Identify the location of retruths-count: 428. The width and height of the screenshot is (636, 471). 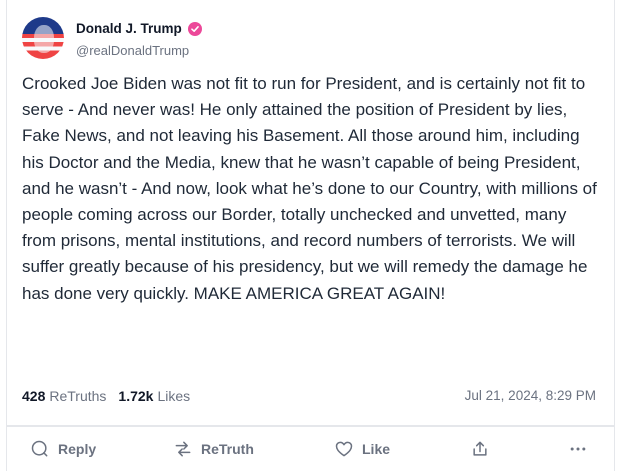
(34, 396).